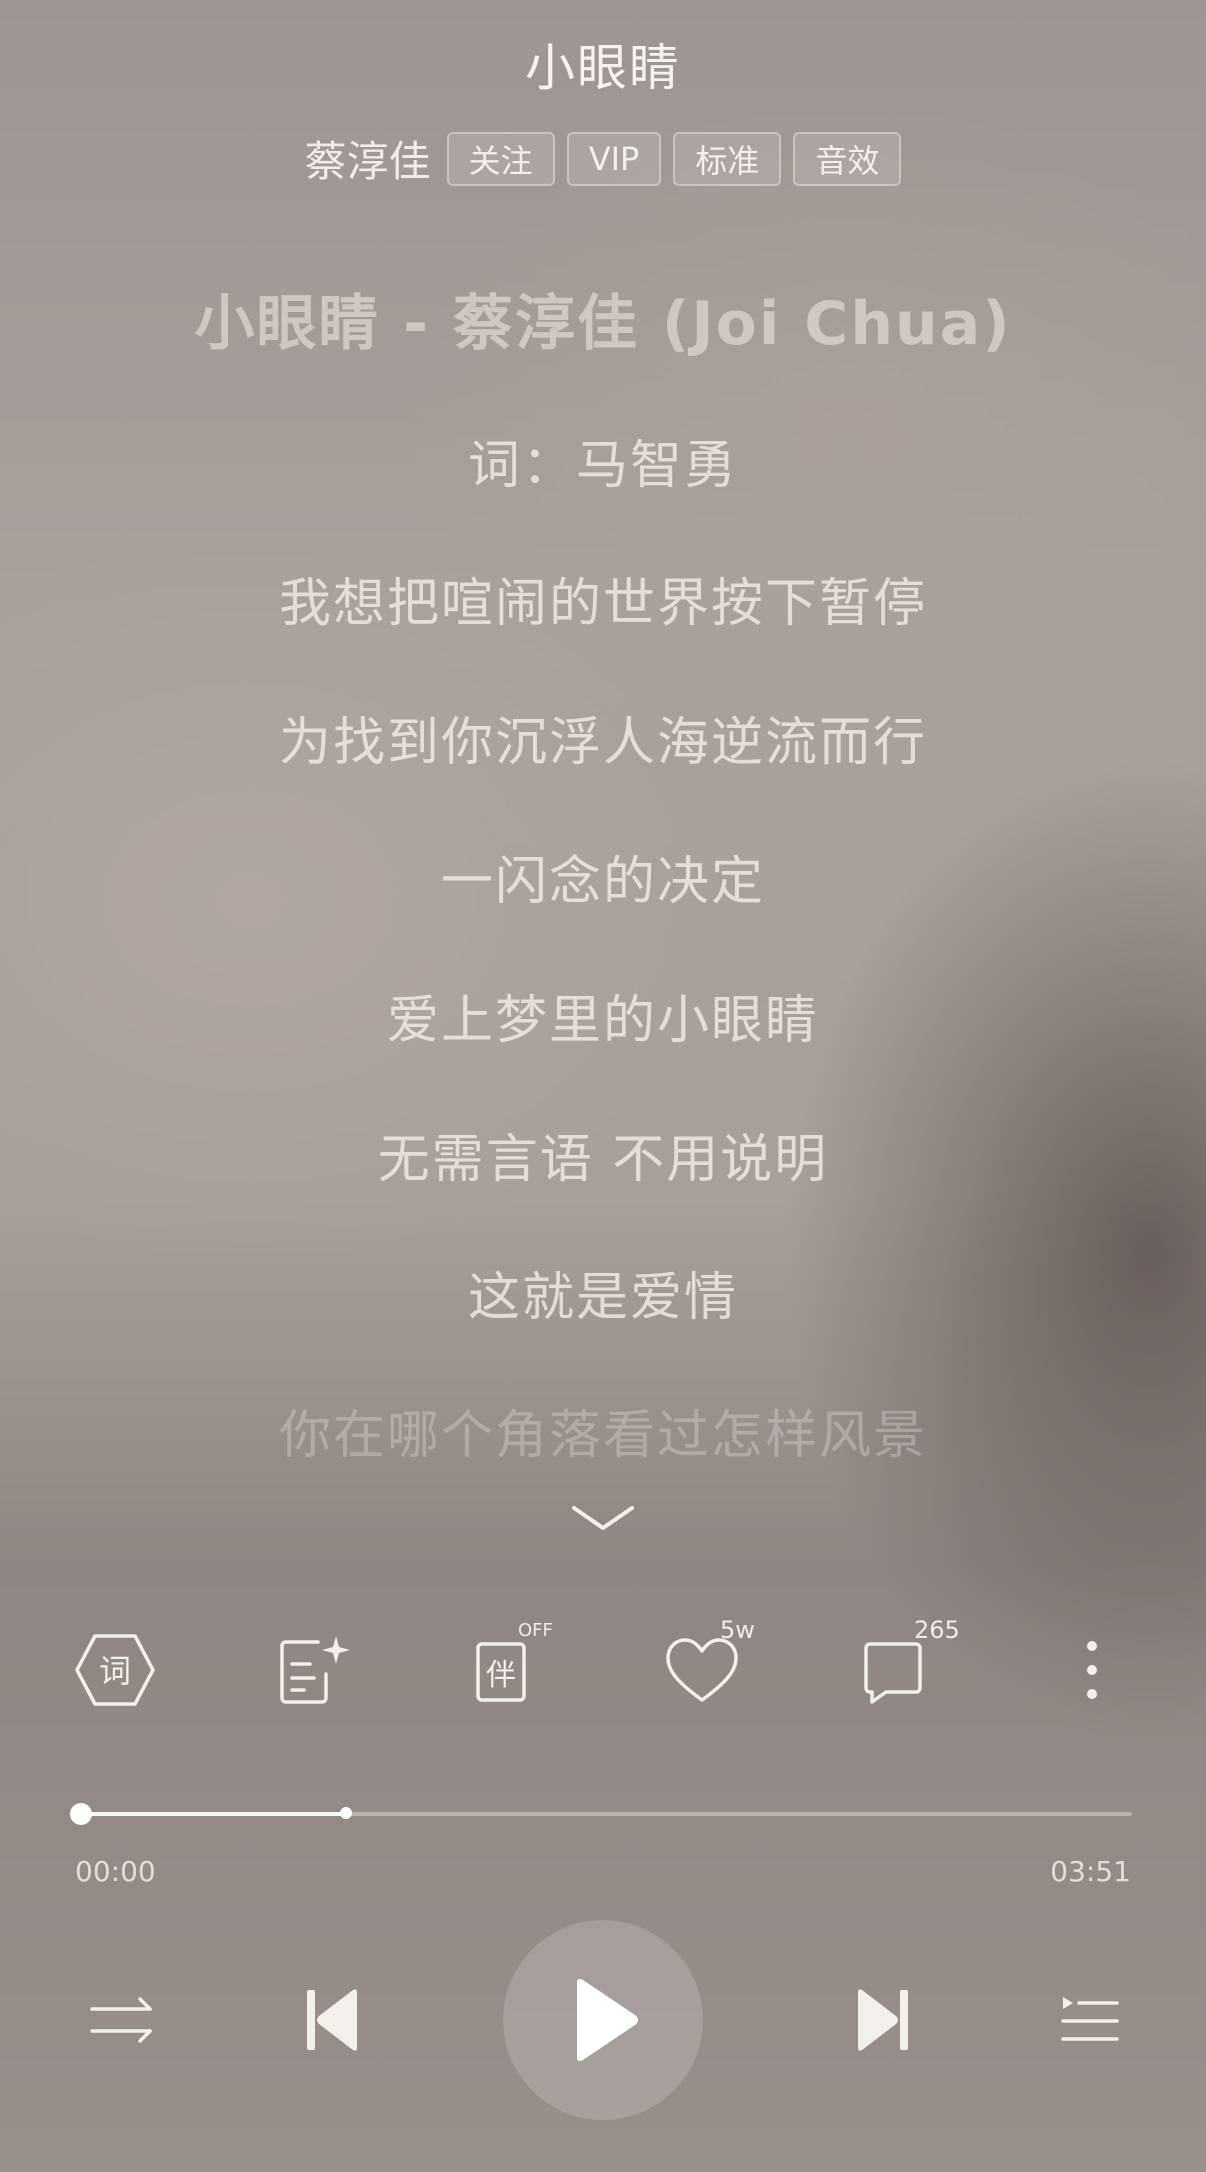 The height and width of the screenshot is (2172, 1206). I want to click on lyric-line: 无需言语 不用说明, so click(603, 1160).